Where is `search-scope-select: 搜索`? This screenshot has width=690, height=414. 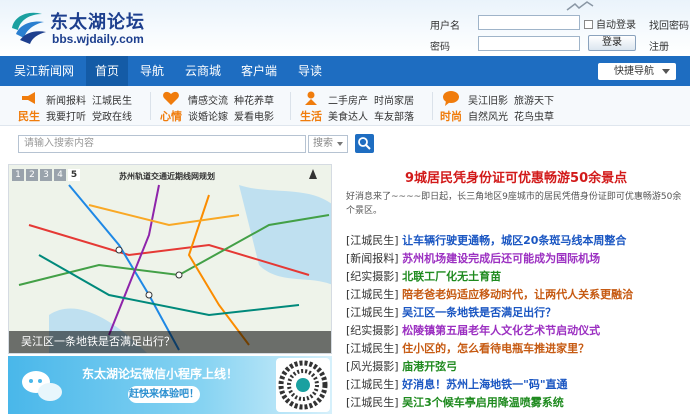 search-scope-select: 搜索 is located at coordinates (328, 144).